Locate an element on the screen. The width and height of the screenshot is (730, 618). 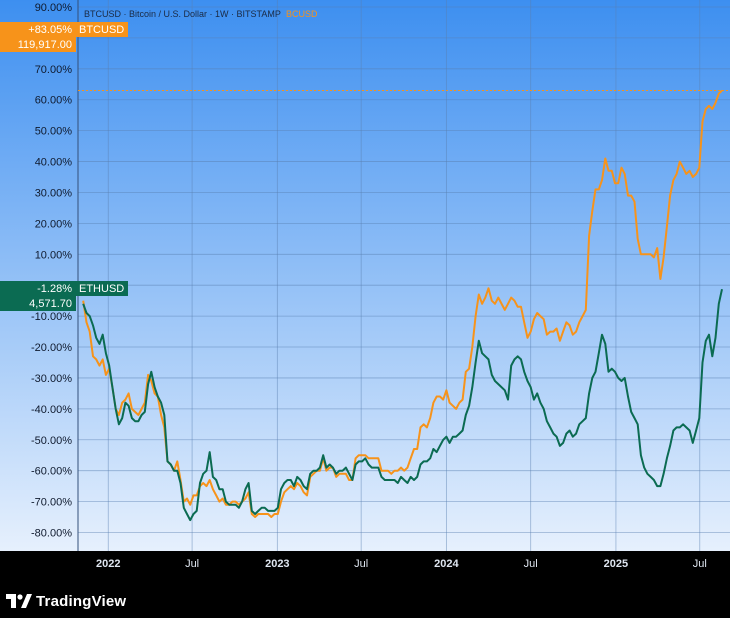
y-tick-label: -70.00% is located at coordinates (51, 503).